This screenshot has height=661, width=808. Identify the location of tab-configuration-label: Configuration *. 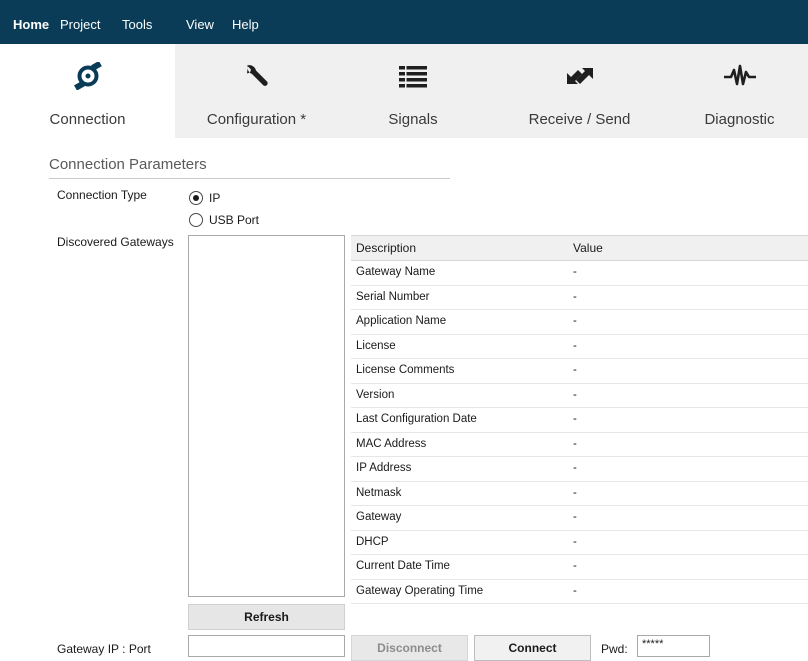
(256, 119).